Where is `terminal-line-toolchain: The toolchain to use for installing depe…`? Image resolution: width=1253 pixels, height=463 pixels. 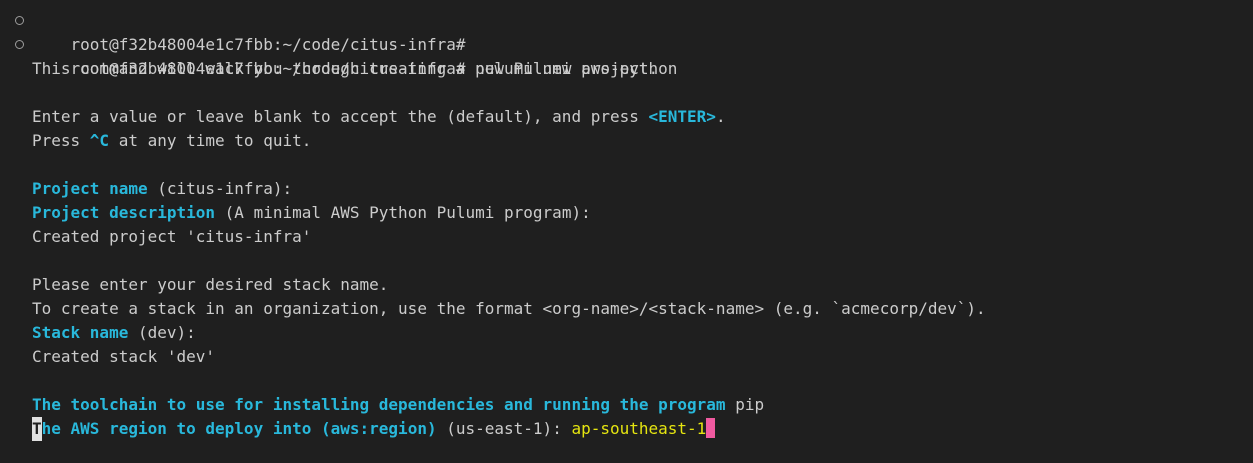
terminal-line-toolchain: The toolchain to use for installing depe… is located at coordinates (626, 405).